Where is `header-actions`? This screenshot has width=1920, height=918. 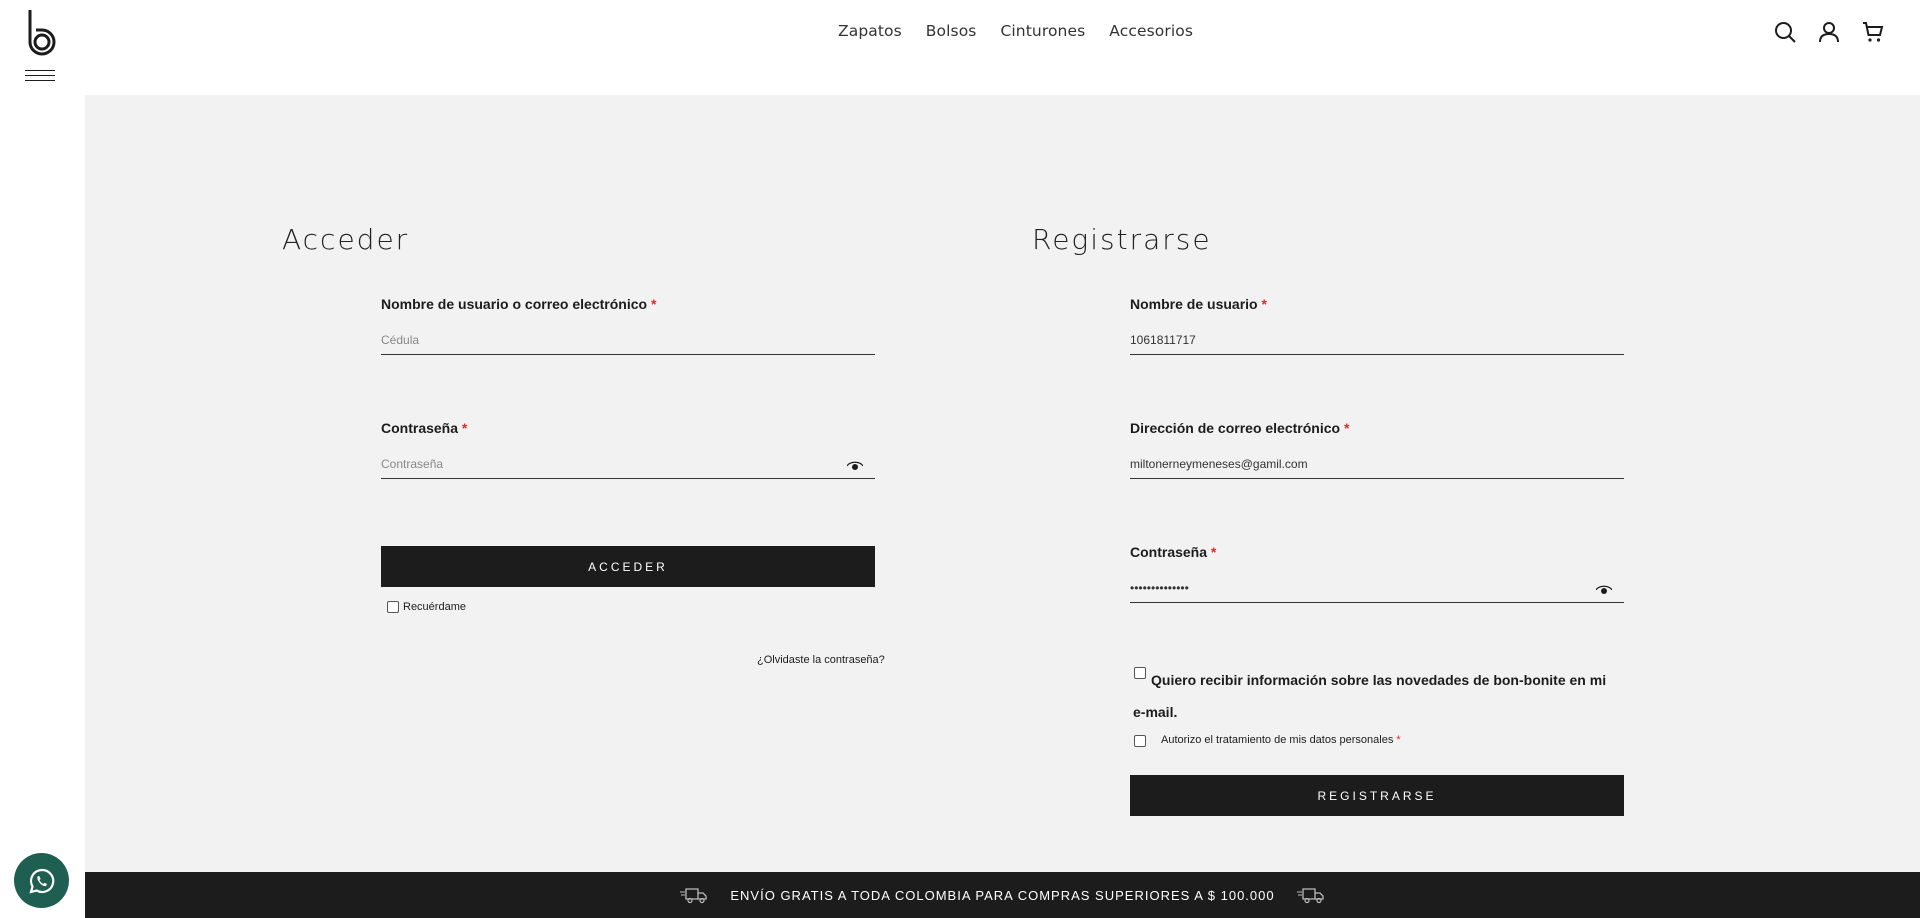 header-actions is located at coordinates (1829, 32).